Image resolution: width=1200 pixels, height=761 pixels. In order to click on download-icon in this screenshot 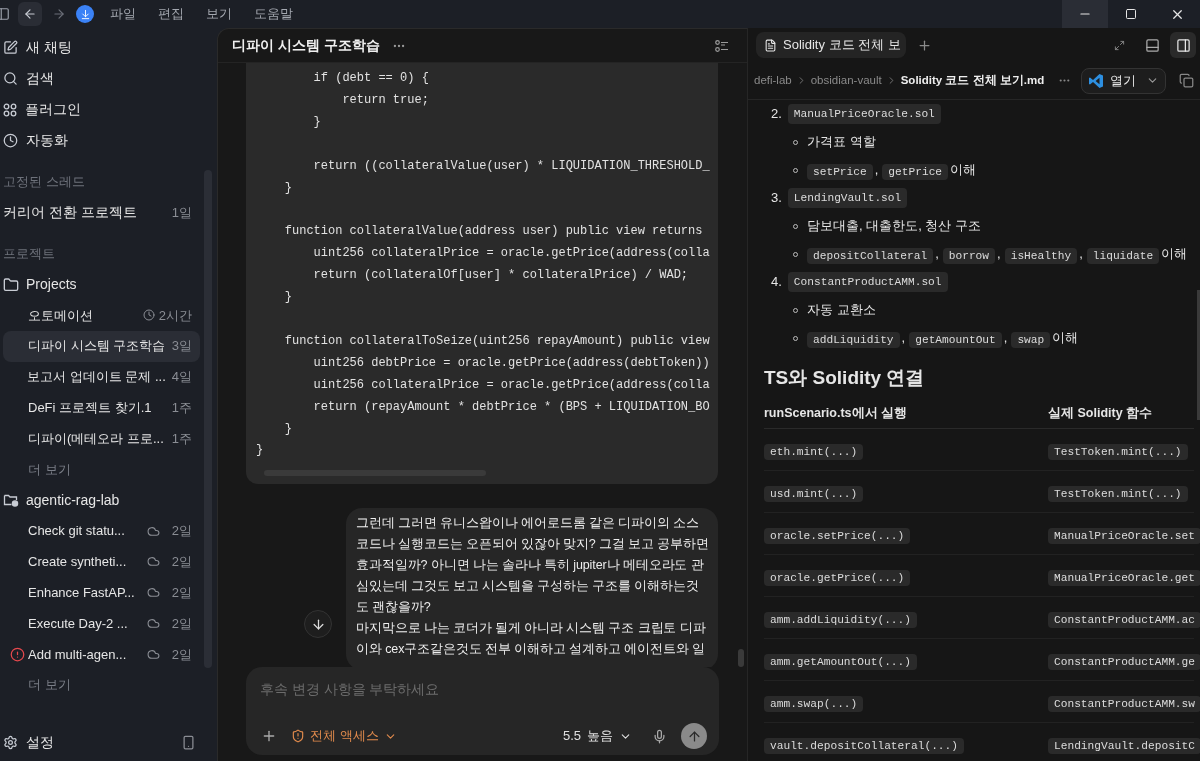, I will do `click(85, 14)`.